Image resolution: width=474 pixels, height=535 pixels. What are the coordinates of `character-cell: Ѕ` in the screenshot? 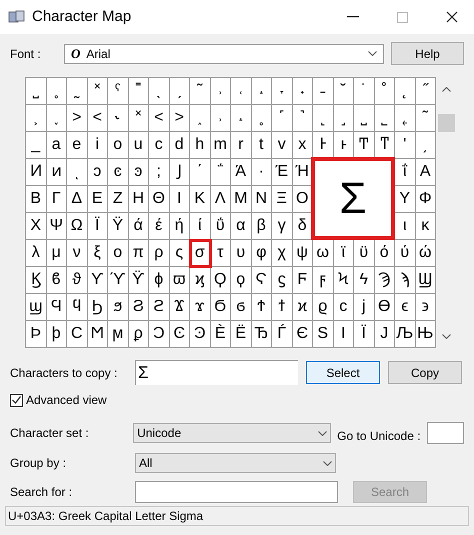 It's located at (322, 334).